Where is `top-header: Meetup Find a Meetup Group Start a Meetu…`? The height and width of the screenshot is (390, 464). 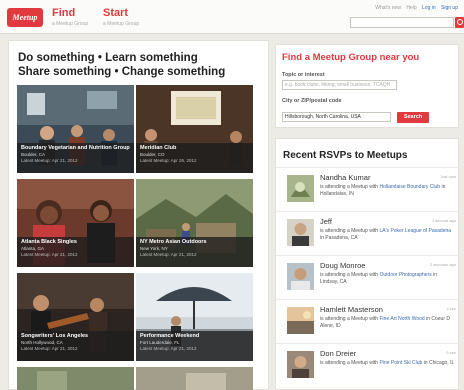 top-header: Meetup Find a Meetup Group Start a Meetu… is located at coordinates (232, 17).